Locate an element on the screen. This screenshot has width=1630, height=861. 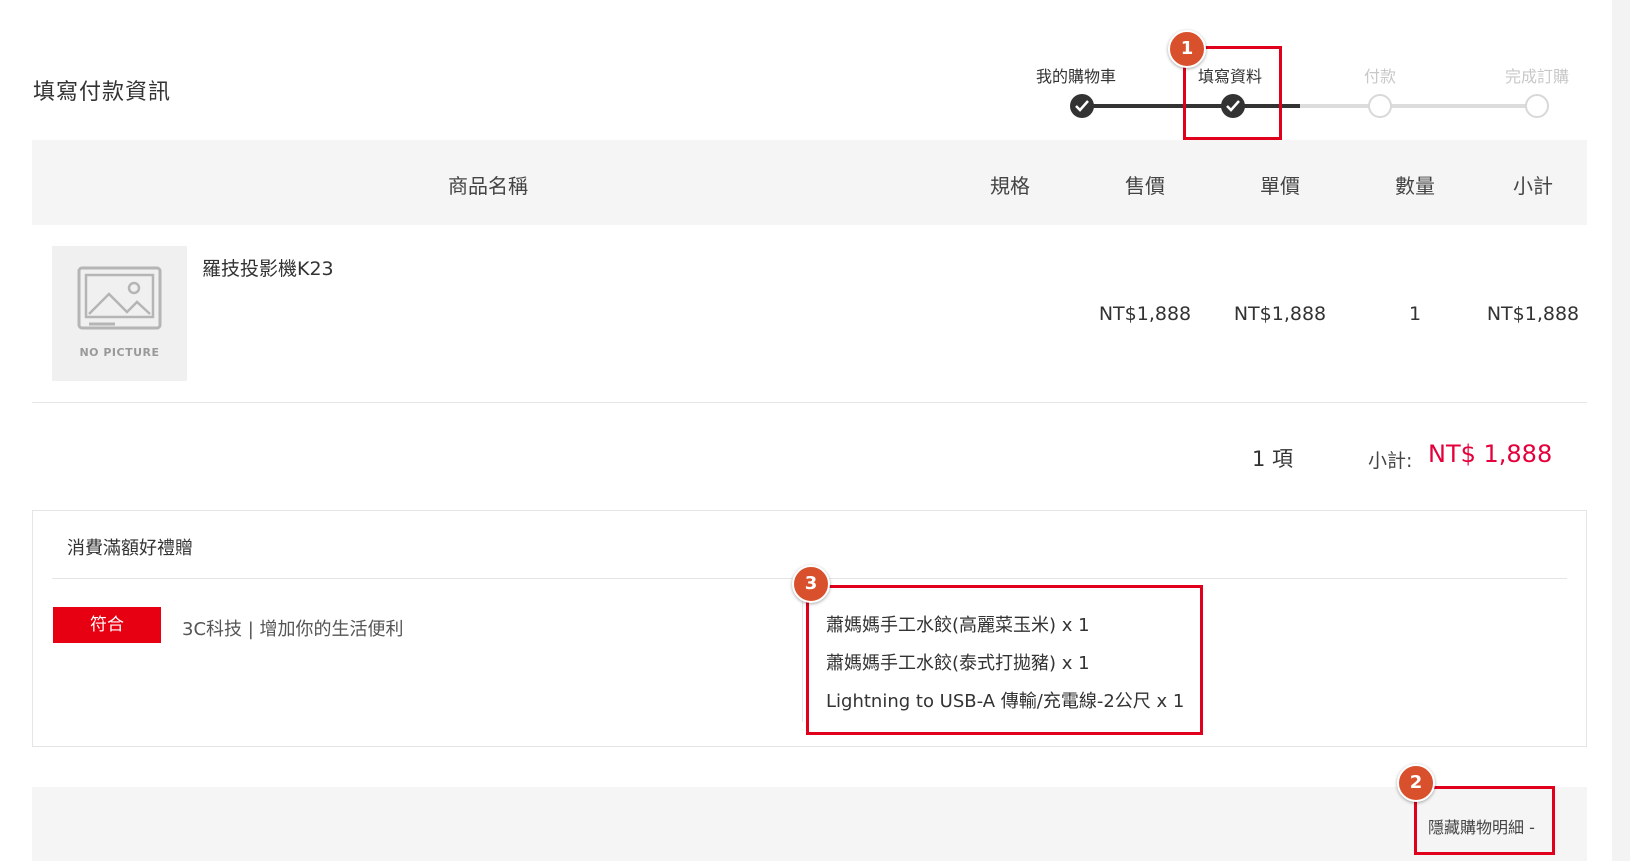
step-label-cart: 我的購物車 is located at coordinates (1076, 76).